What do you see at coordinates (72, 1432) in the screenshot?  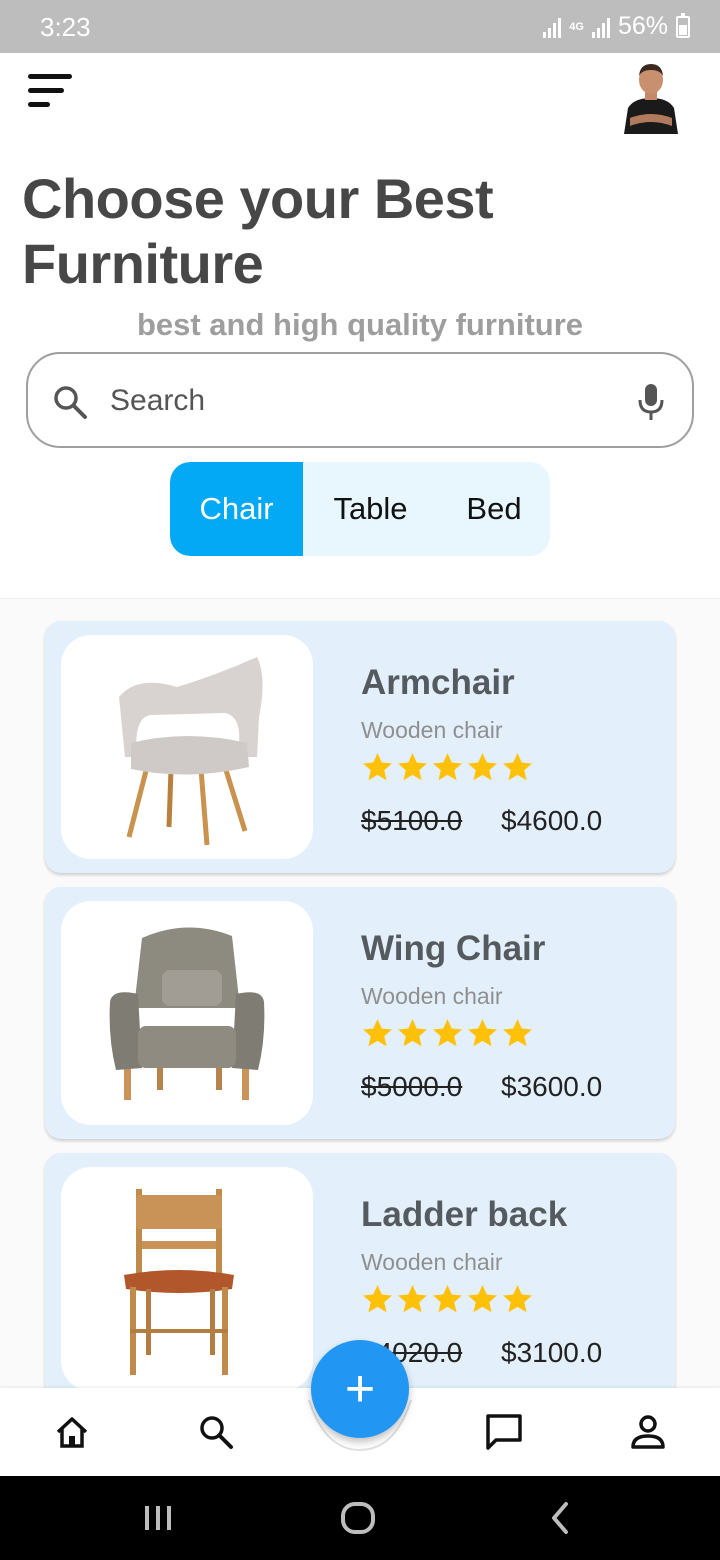 I see `home-icon` at bounding box center [72, 1432].